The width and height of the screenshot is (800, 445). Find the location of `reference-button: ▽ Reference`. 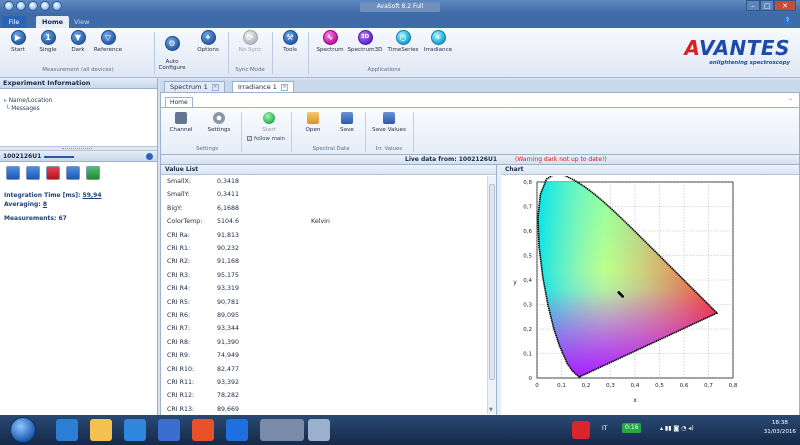

reference-button: ▽ Reference is located at coordinates (108, 41).